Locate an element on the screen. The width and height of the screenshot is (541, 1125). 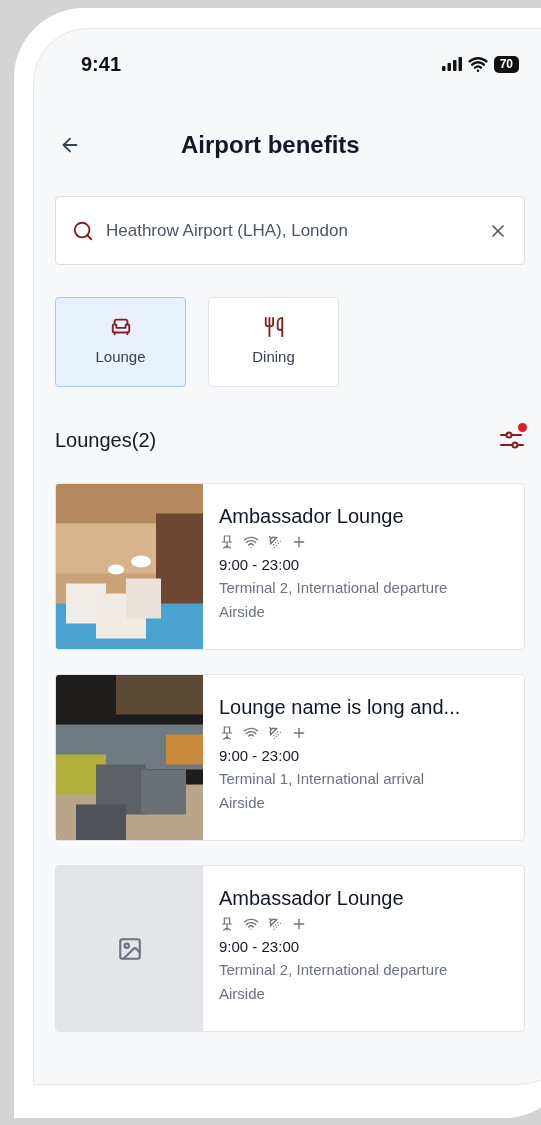
status-time: 9:41 is located at coordinates (101, 64).